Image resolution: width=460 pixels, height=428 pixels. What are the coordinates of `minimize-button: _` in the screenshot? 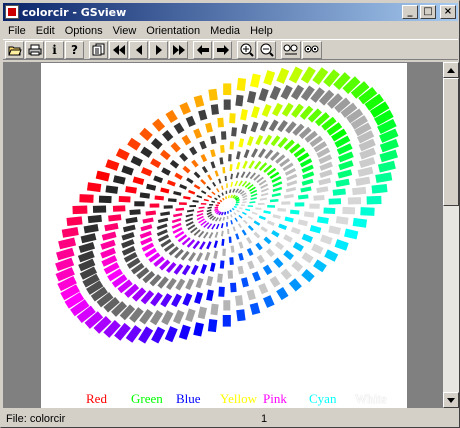 It's located at (410, 12).